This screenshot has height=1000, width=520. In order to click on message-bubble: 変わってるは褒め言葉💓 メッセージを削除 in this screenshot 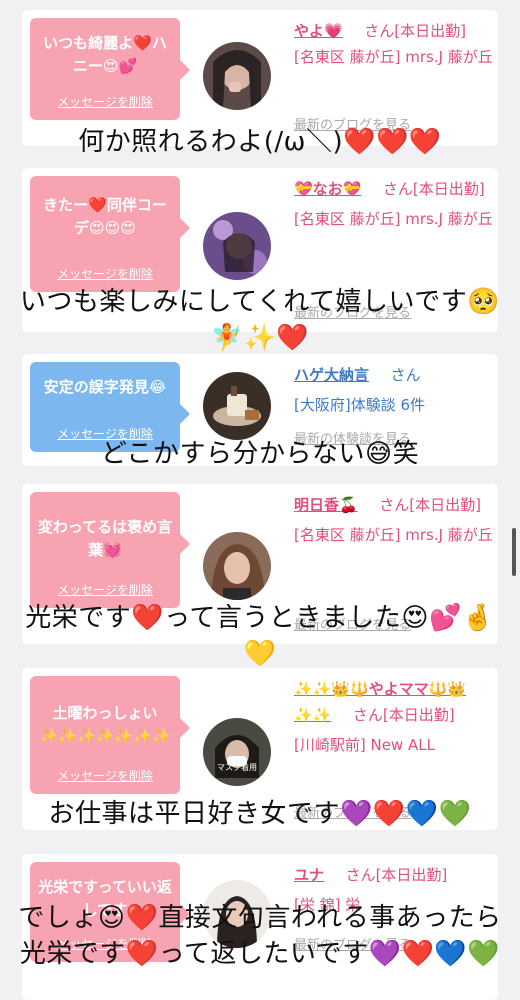, I will do `click(110, 550)`.